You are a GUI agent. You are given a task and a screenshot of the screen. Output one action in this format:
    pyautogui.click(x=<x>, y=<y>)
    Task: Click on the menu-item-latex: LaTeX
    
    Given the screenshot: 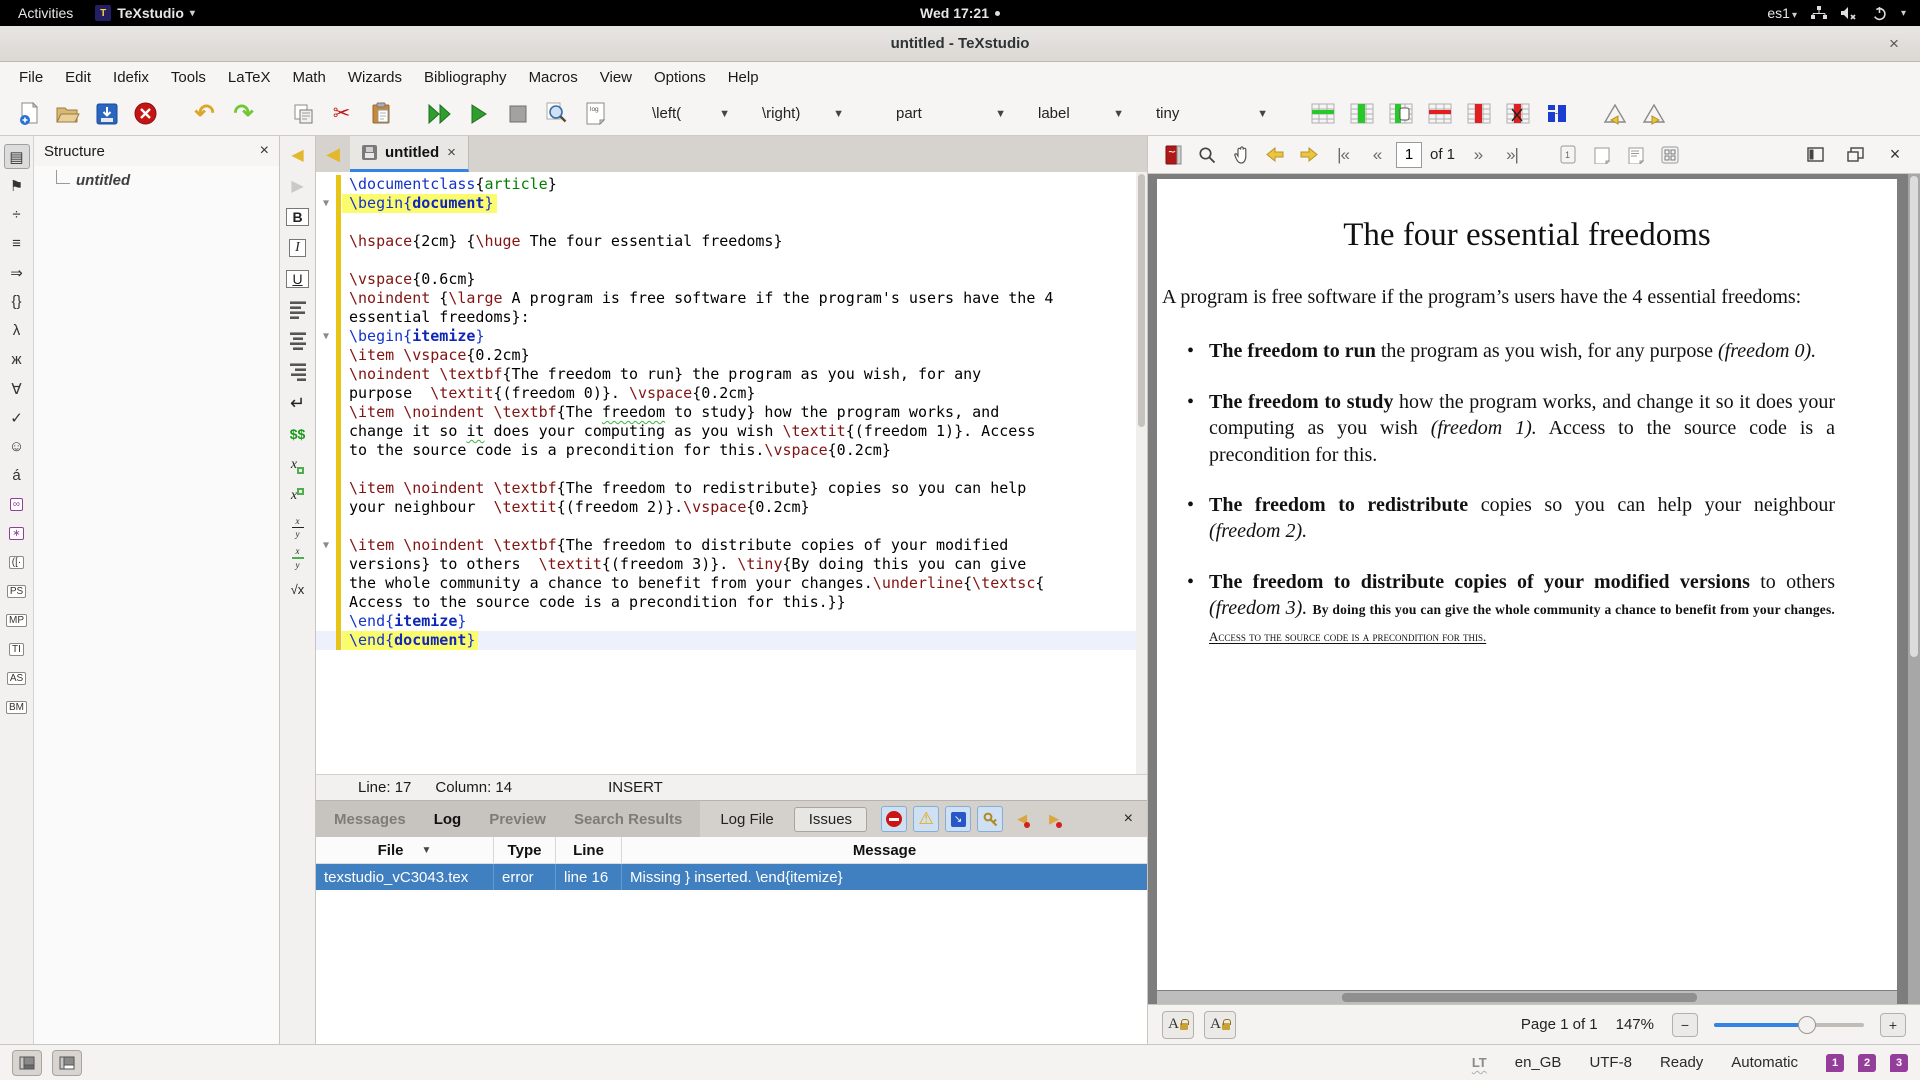 What is the action you would take?
    pyautogui.click(x=249, y=77)
    